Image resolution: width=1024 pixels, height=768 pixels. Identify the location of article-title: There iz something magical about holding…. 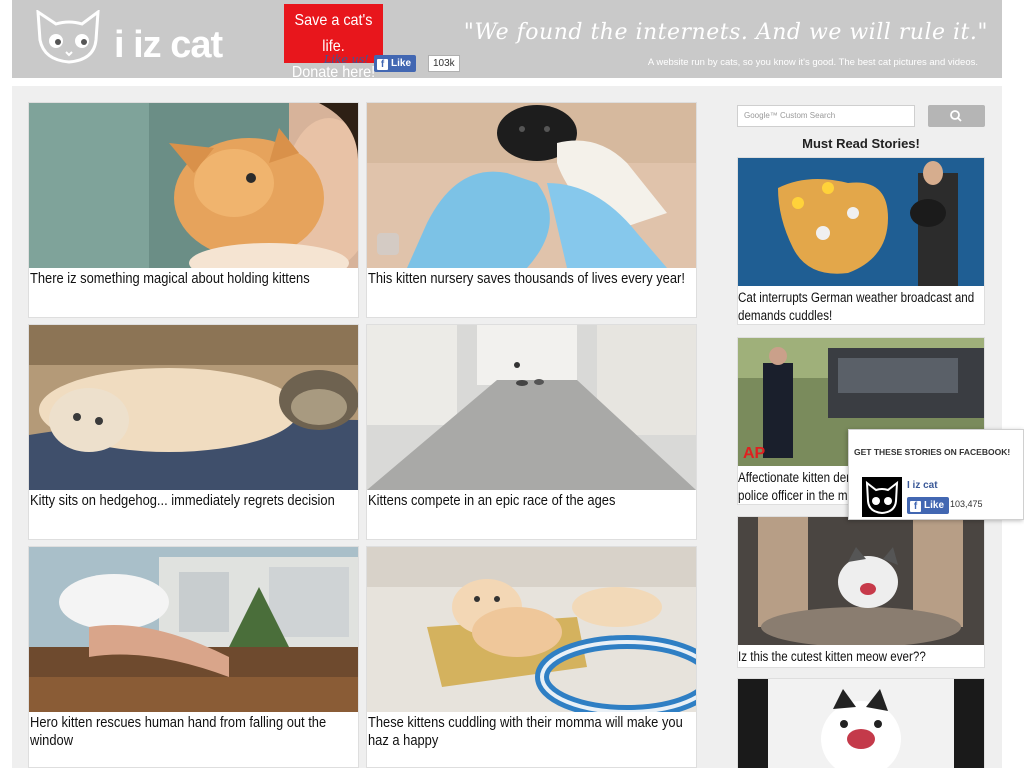
(192, 279).